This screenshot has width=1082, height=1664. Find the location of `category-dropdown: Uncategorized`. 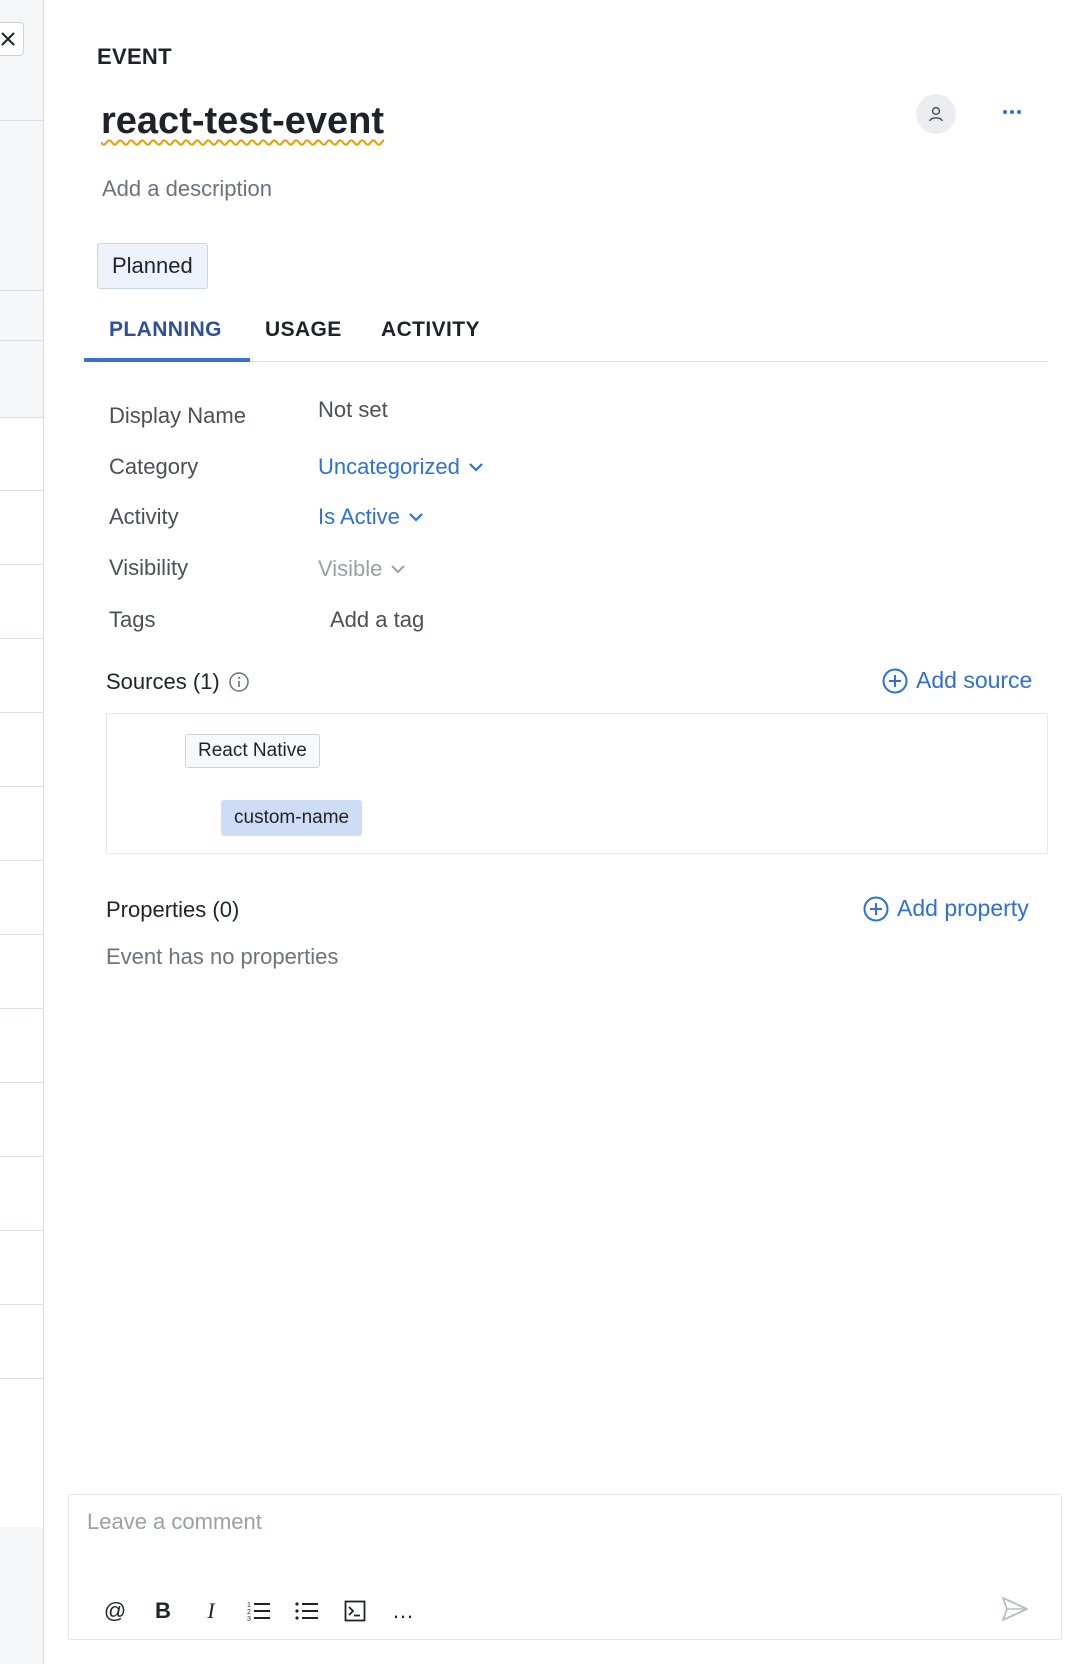

category-dropdown: Uncategorized is located at coordinates (401, 467).